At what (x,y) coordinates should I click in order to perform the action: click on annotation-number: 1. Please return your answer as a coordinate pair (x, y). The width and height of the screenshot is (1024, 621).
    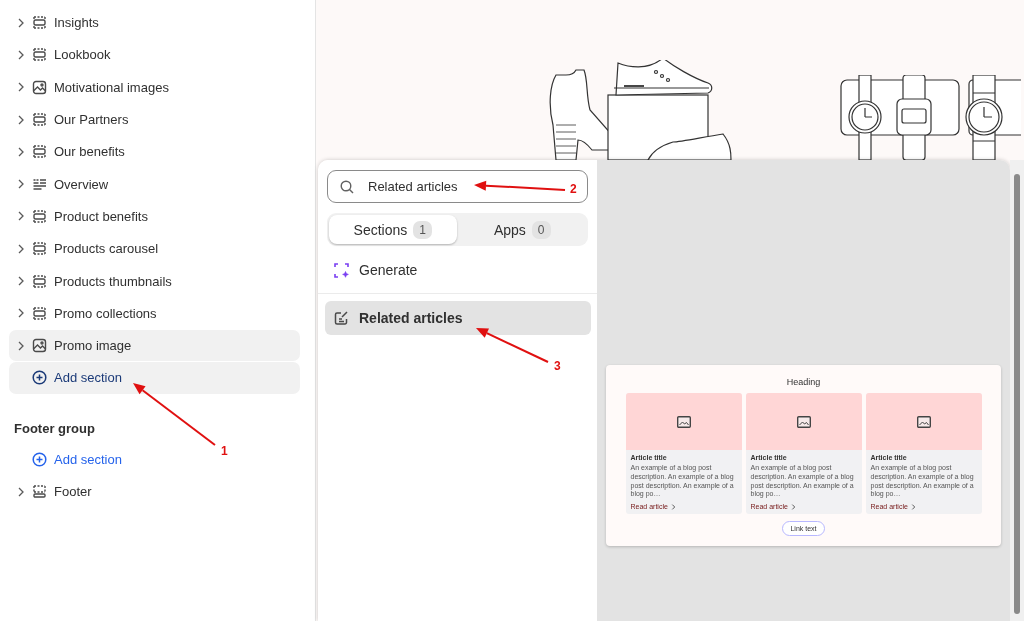
    Looking at the image, I should click on (224, 451).